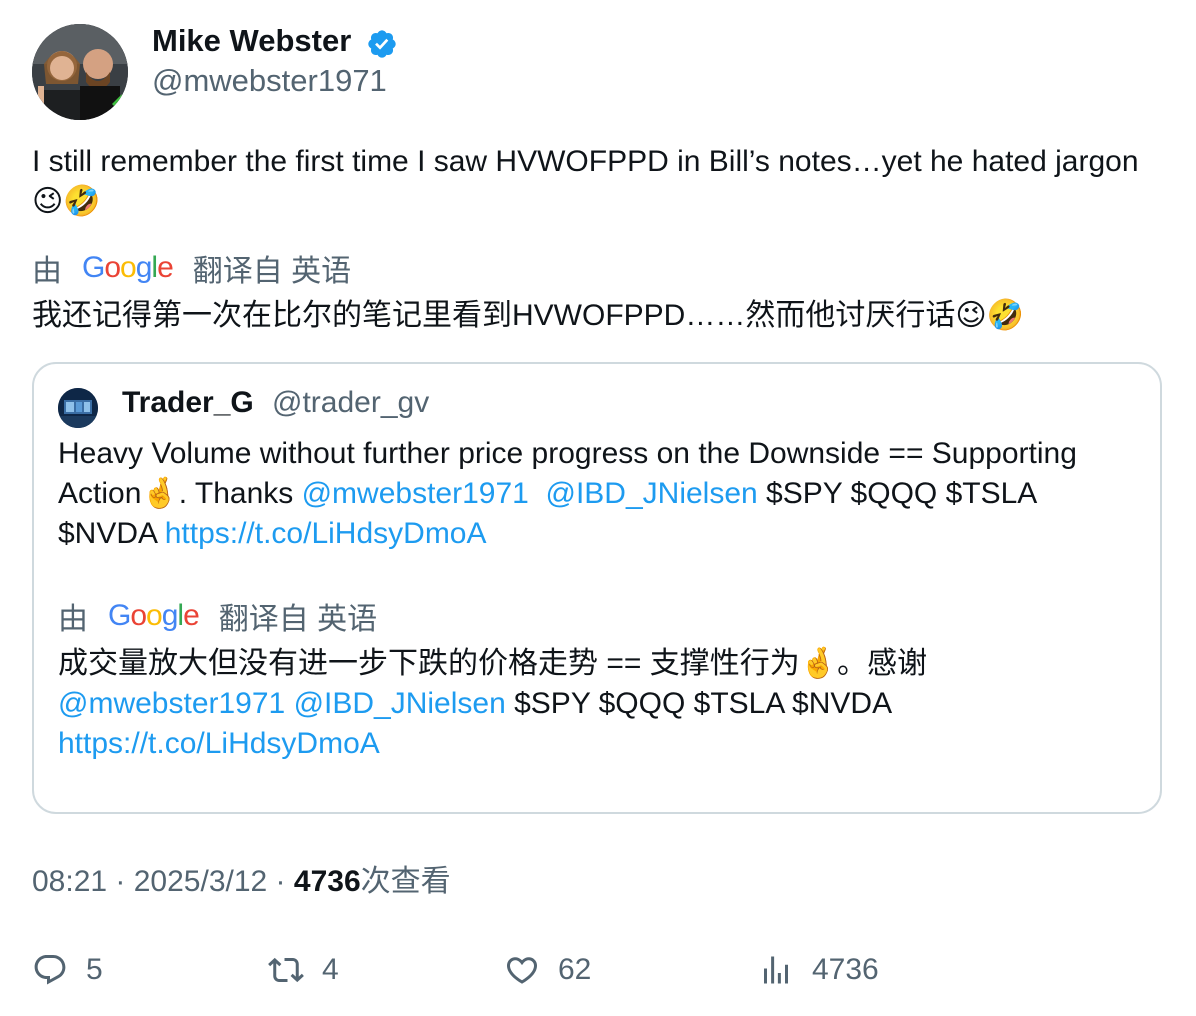 The width and height of the screenshot is (1196, 1016). Describe the element at coordinates (188, 403) in the screenshot. I see `quoted-author-name: Trader_G` at that location.